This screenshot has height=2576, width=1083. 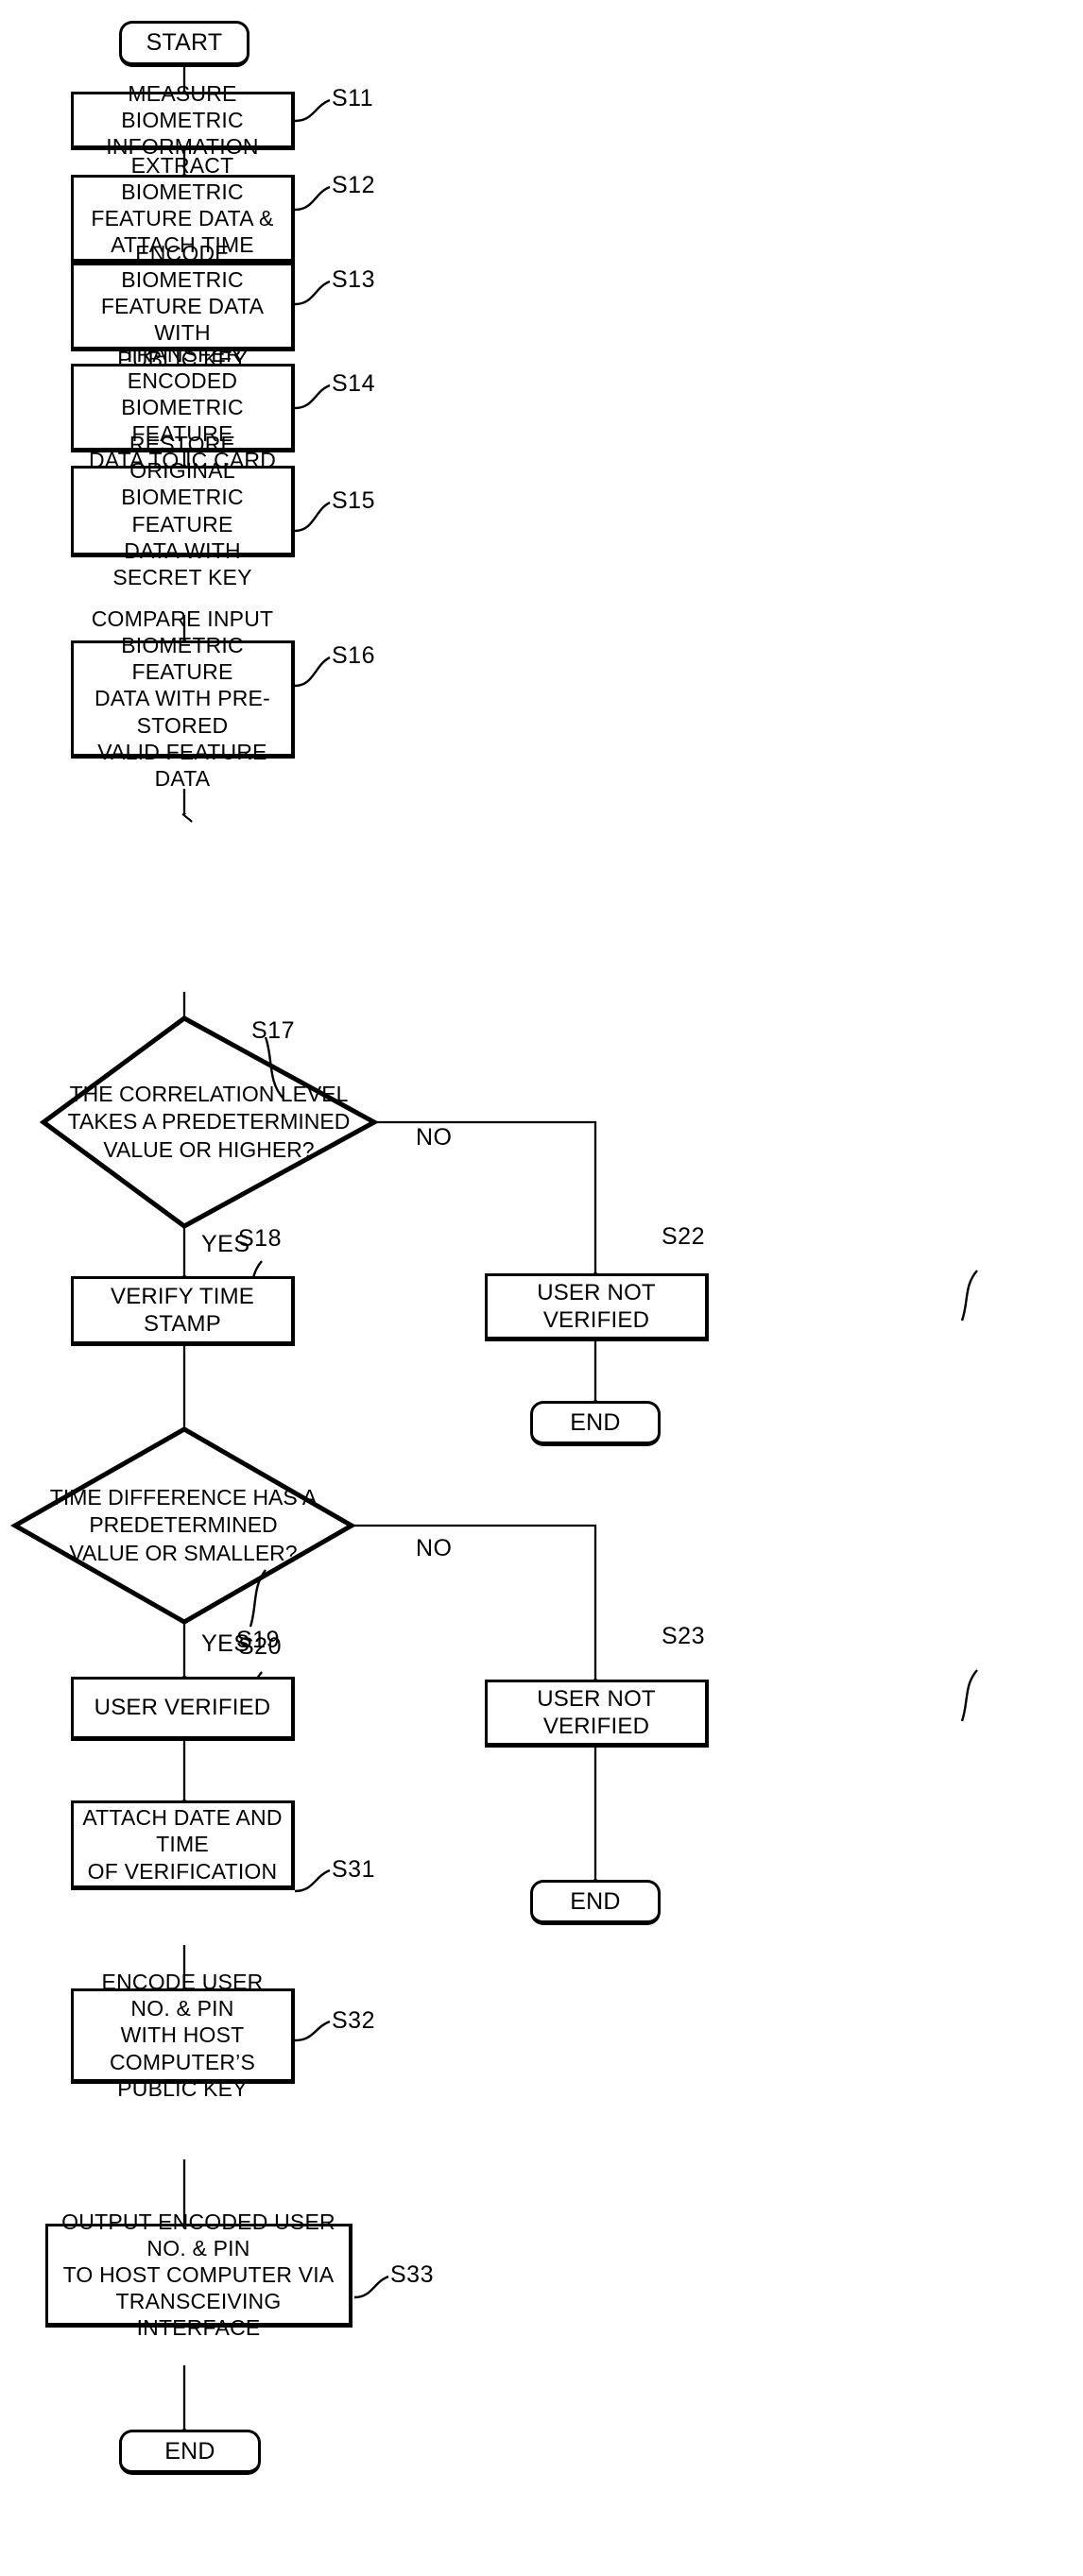 I want to click on node-s11-label: MEASURE BIOMETRIC INFORMATION, so click(x=182, y=120).